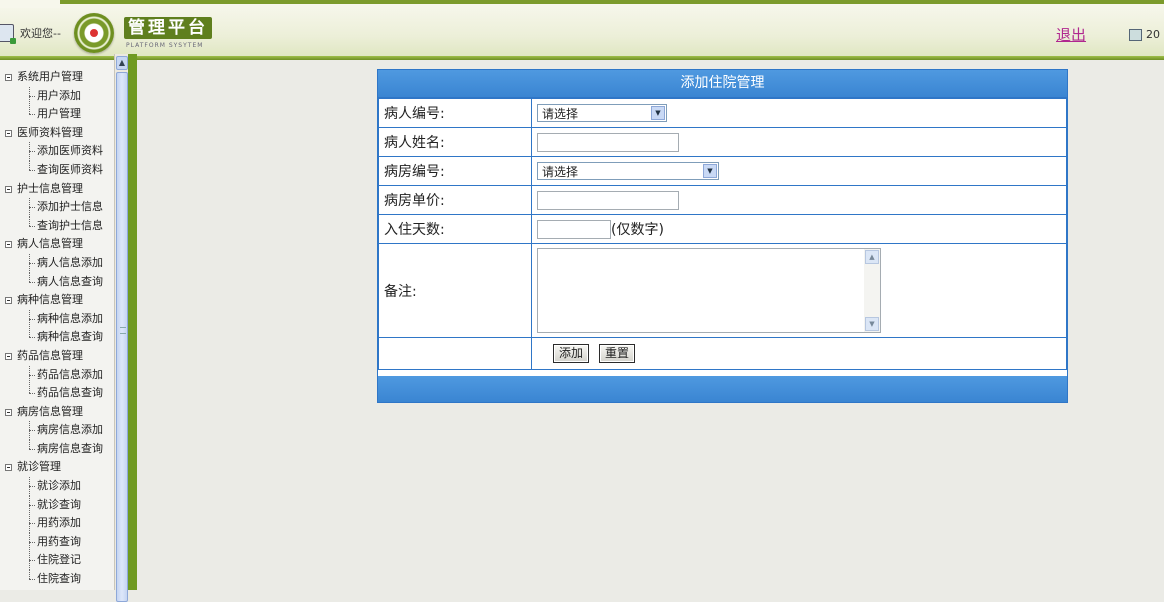  What do you see at coordinates (57, 449) in the screenshot?
I see `sidebar-item: 病房信息查询` at bounding box center [57, 449].